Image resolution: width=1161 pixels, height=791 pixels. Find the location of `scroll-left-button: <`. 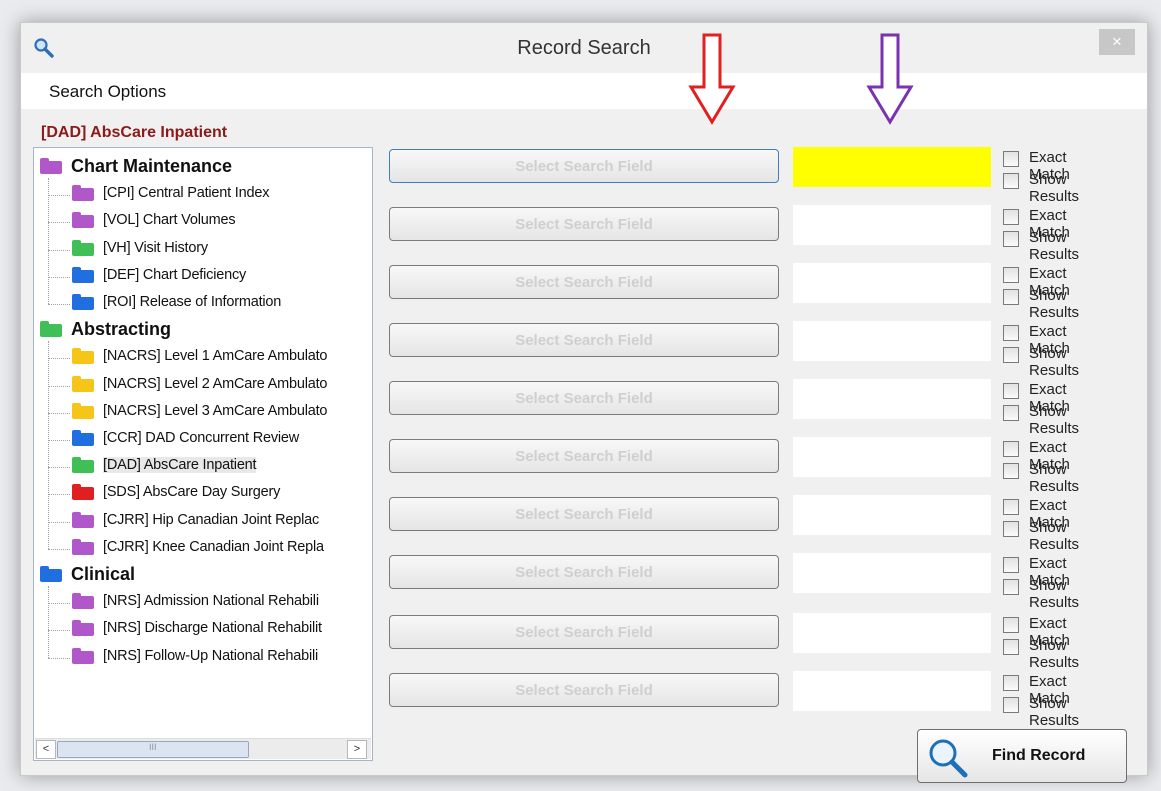

scroll-left-button: < is located at coordinates (46, 749).